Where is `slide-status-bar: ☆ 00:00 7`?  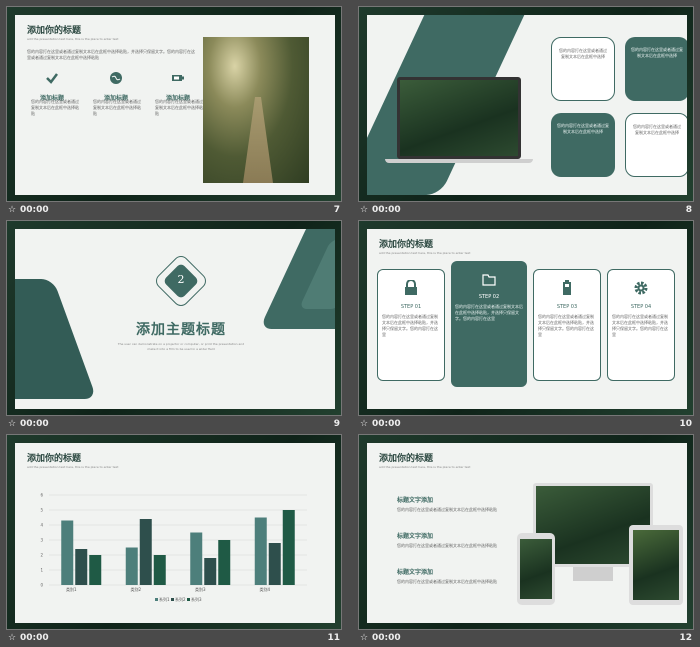 slide-status-bar: ☆ 00:00 7 is located at coordinates (174, 211).